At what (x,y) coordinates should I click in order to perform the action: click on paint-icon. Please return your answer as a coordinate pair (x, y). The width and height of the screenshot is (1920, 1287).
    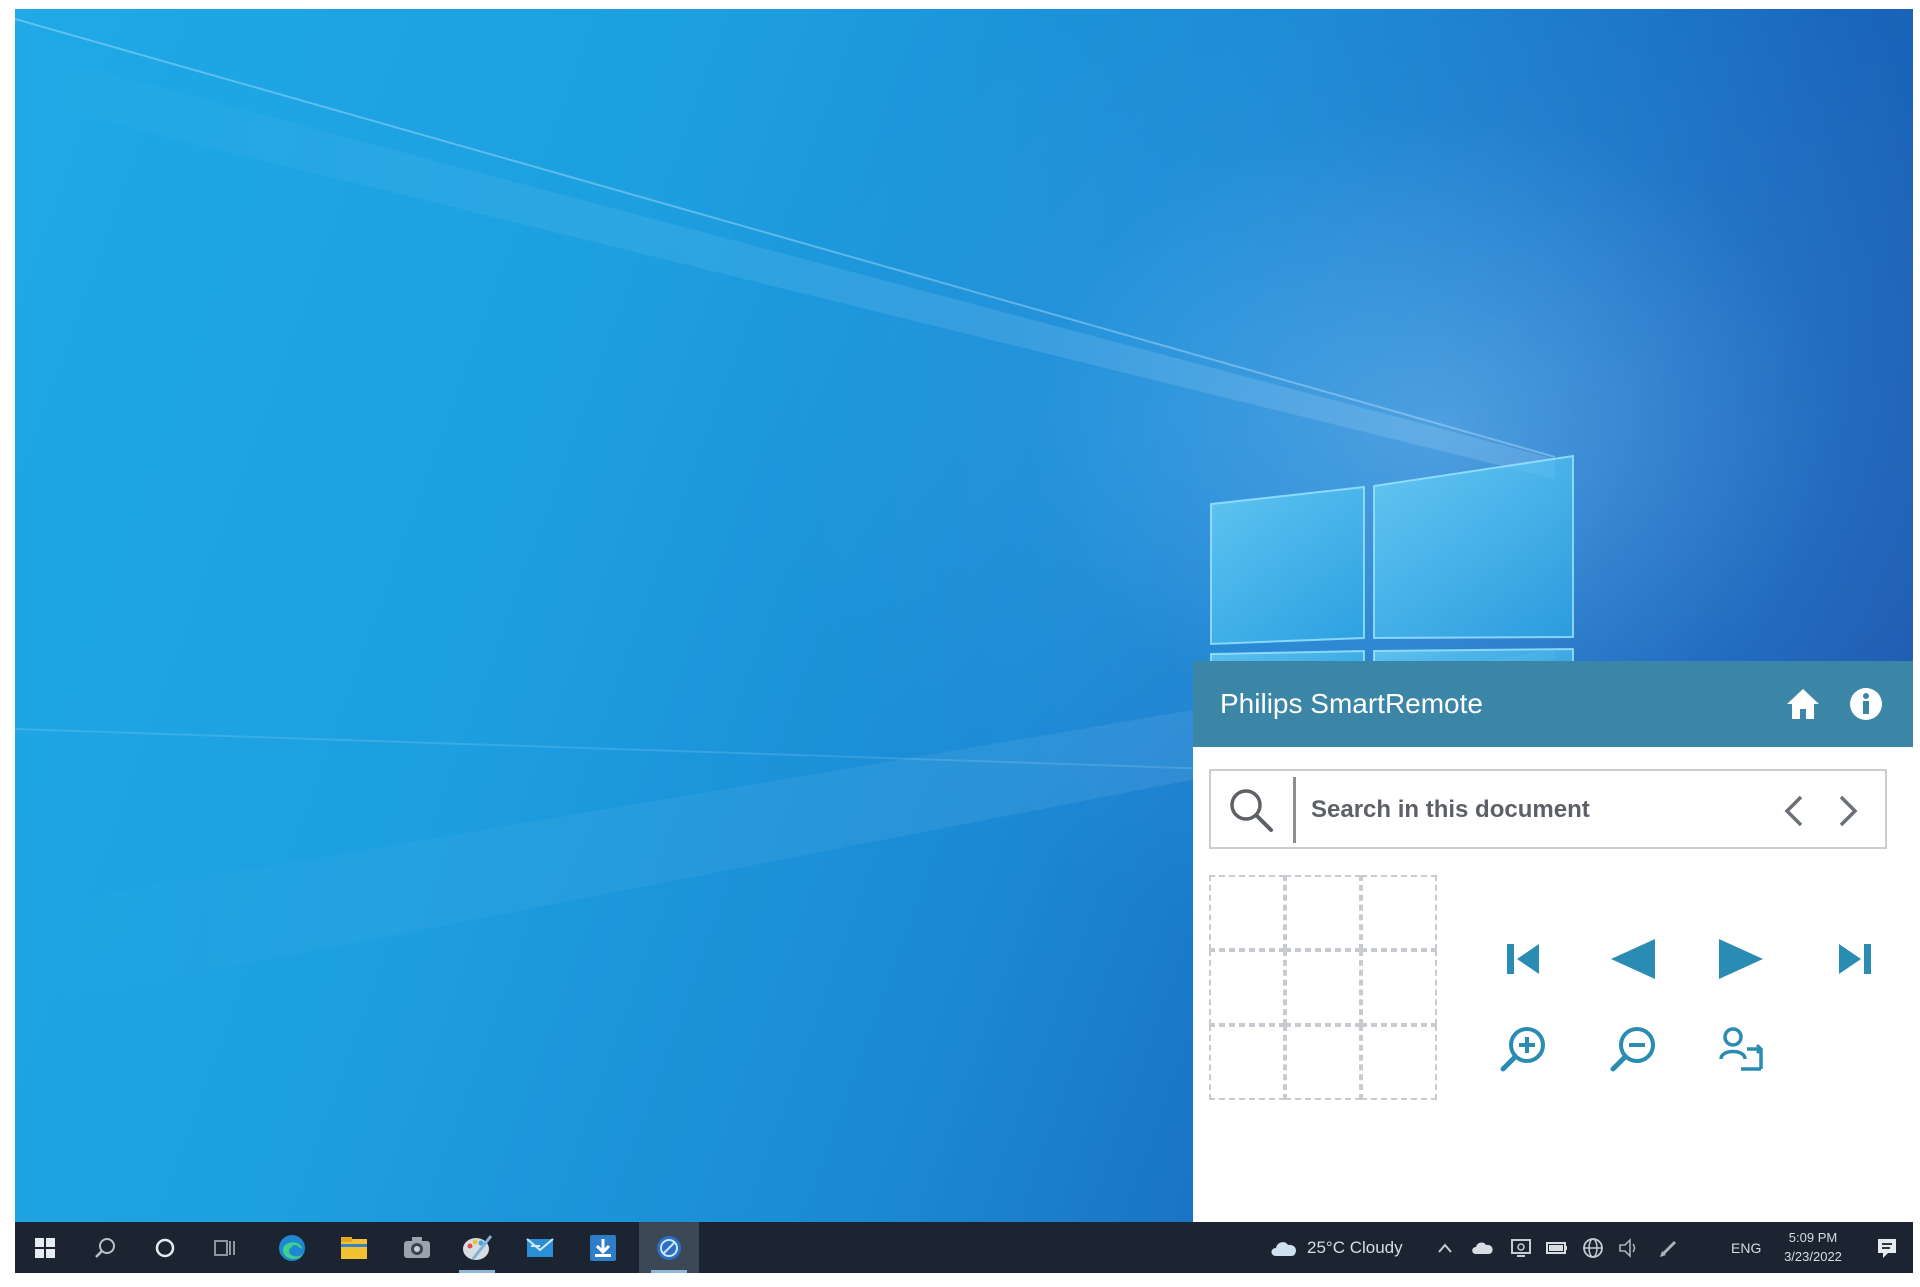
    Looking at the image, I should click on (478, 1247).